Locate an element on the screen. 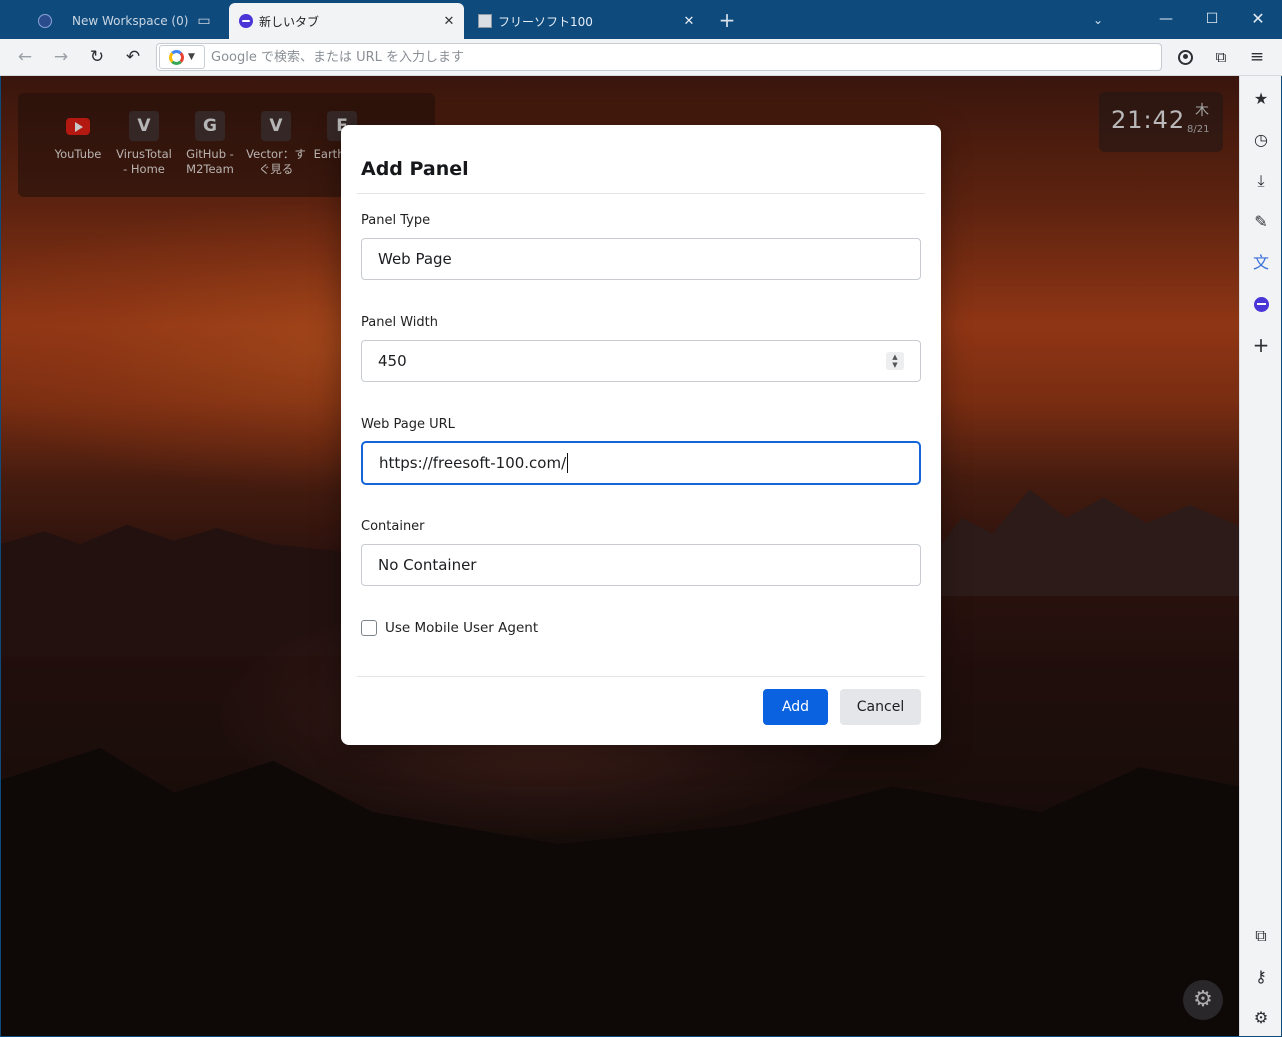 The image size is (1282, 1037). google-g-icon is located at coordinates (177, 57).